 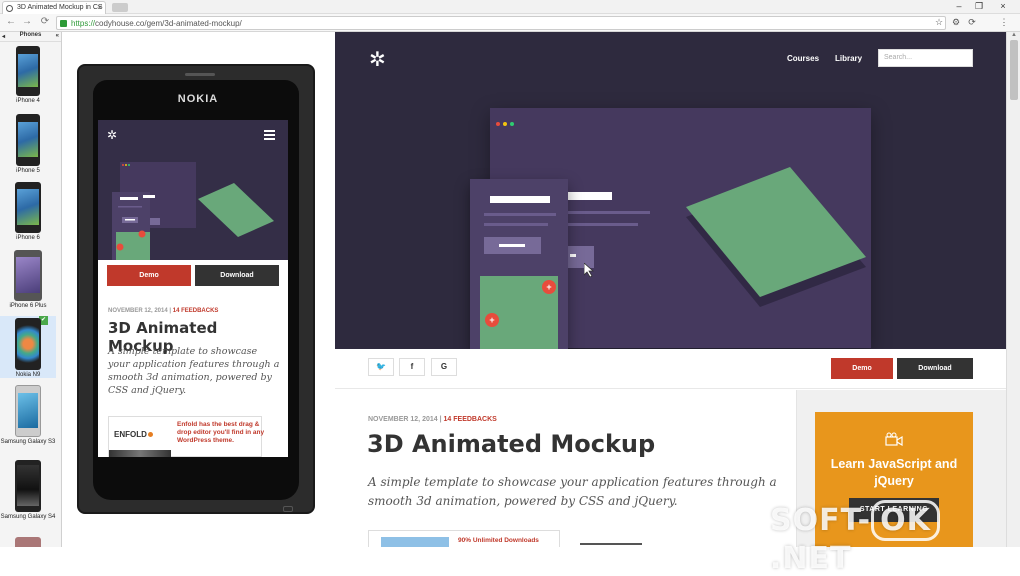 What do you see at coordinates (848, 58) in the screenshot?
I see `nav-library: Library` at bounding box center [848, 58].